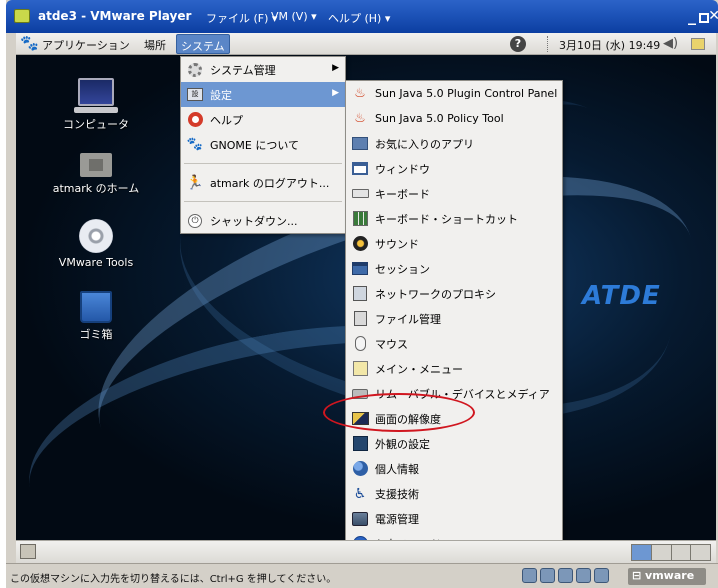 The width and height of the screenshot is (718, 588). I want to click on sound-icon, so click(360, 244).